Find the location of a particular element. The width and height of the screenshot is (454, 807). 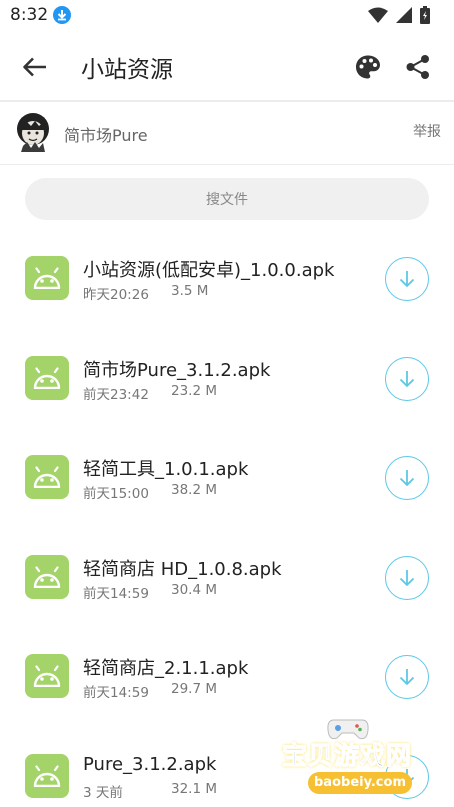

file-size: 38.2 M is located at coordinates (194, 490).